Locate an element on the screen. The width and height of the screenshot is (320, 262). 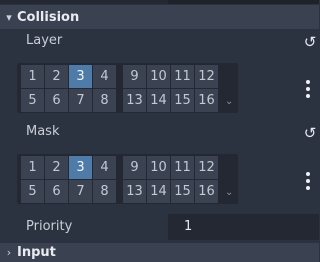
mask-label: Mask is located at coordinates (43, 131).